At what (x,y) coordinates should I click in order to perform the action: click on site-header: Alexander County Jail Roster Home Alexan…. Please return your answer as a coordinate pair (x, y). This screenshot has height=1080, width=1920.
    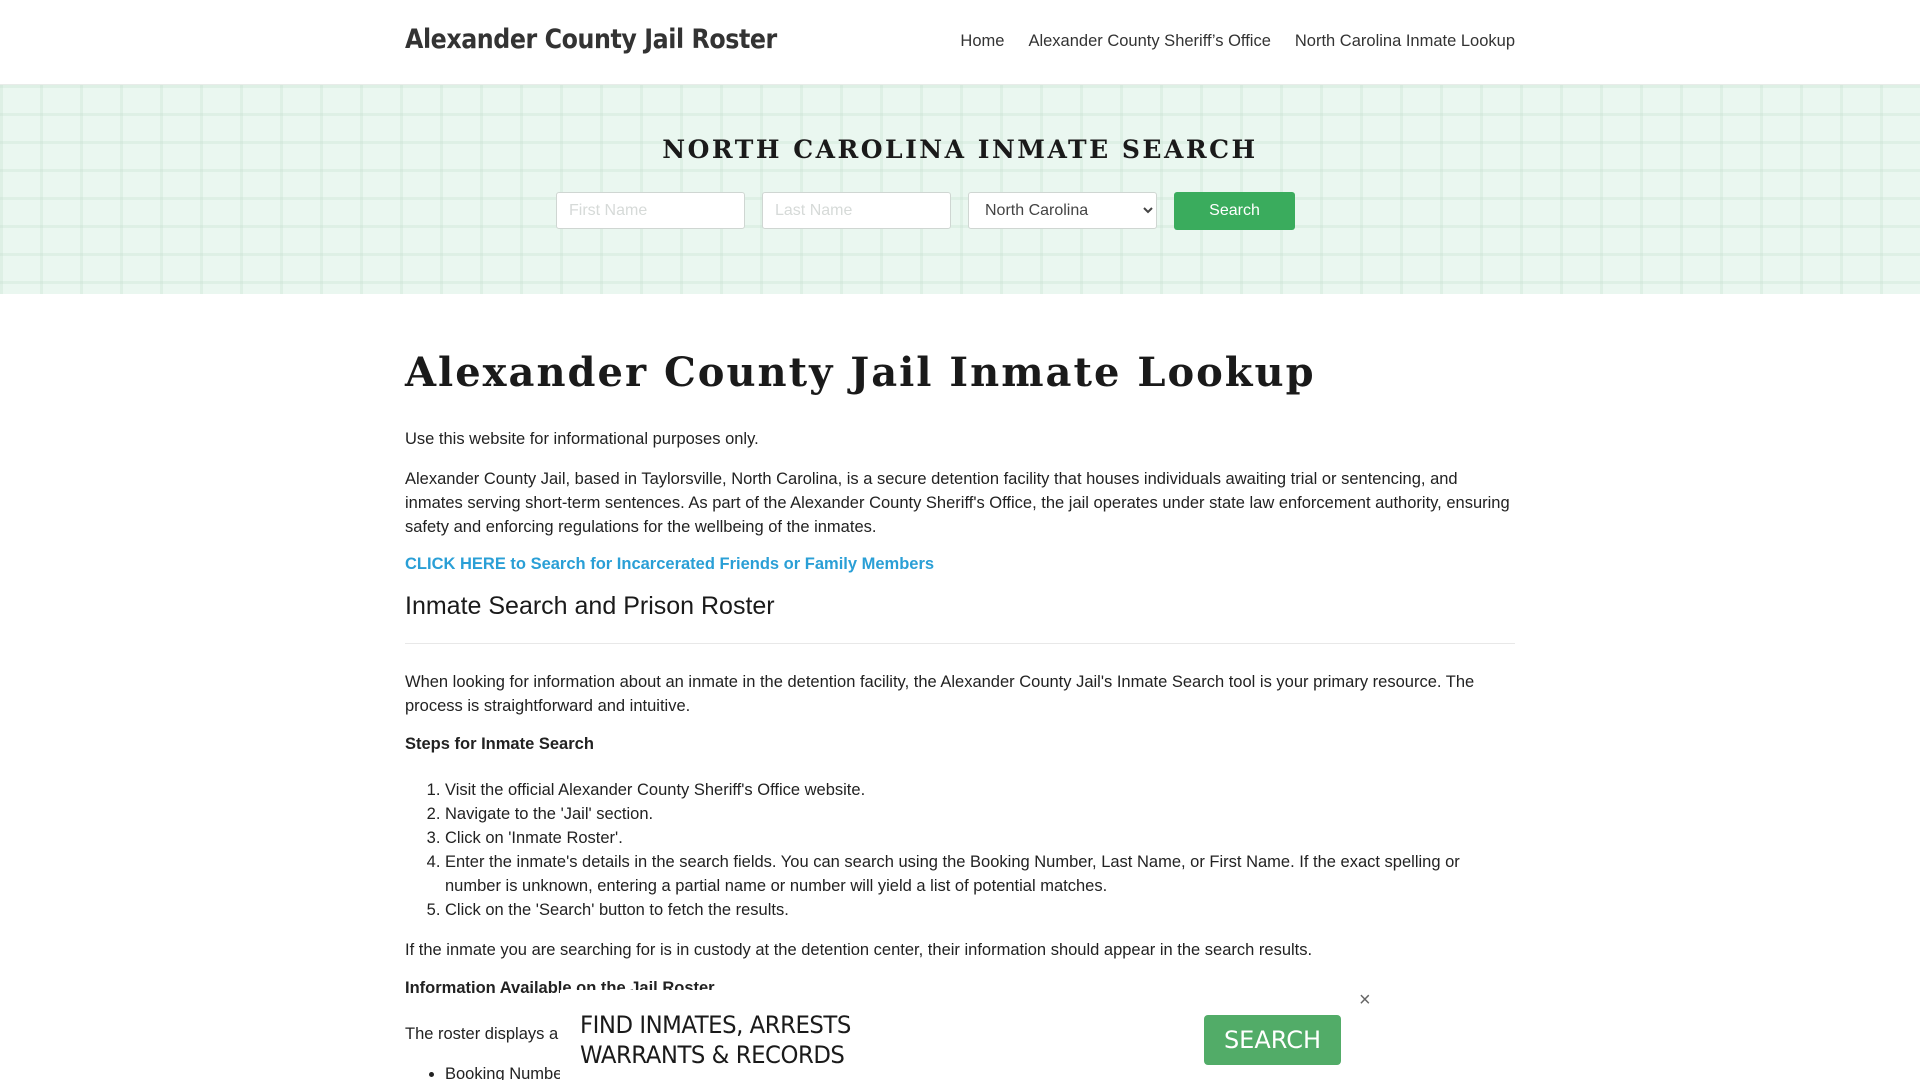
    Looking at the image, I should click on (960, 42).